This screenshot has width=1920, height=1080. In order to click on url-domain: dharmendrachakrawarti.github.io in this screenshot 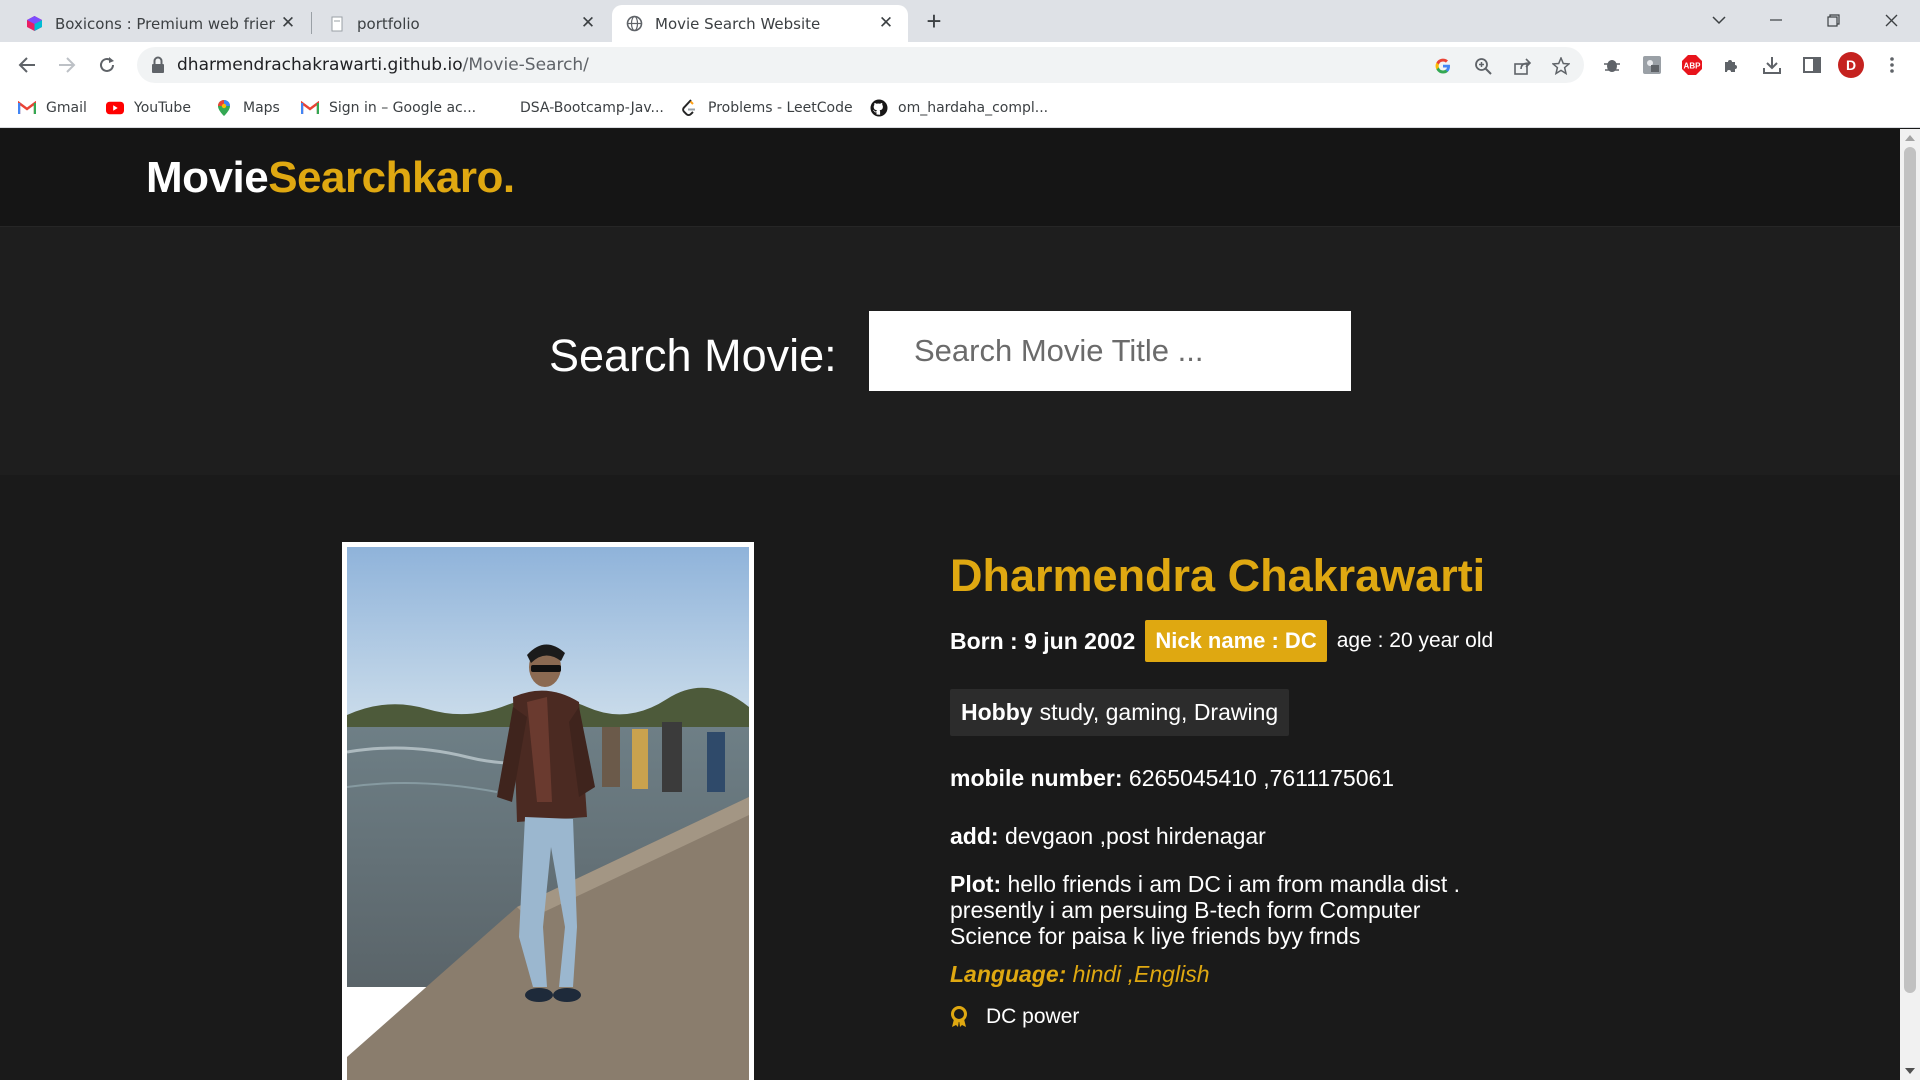, I will do `click(320, 65)`.